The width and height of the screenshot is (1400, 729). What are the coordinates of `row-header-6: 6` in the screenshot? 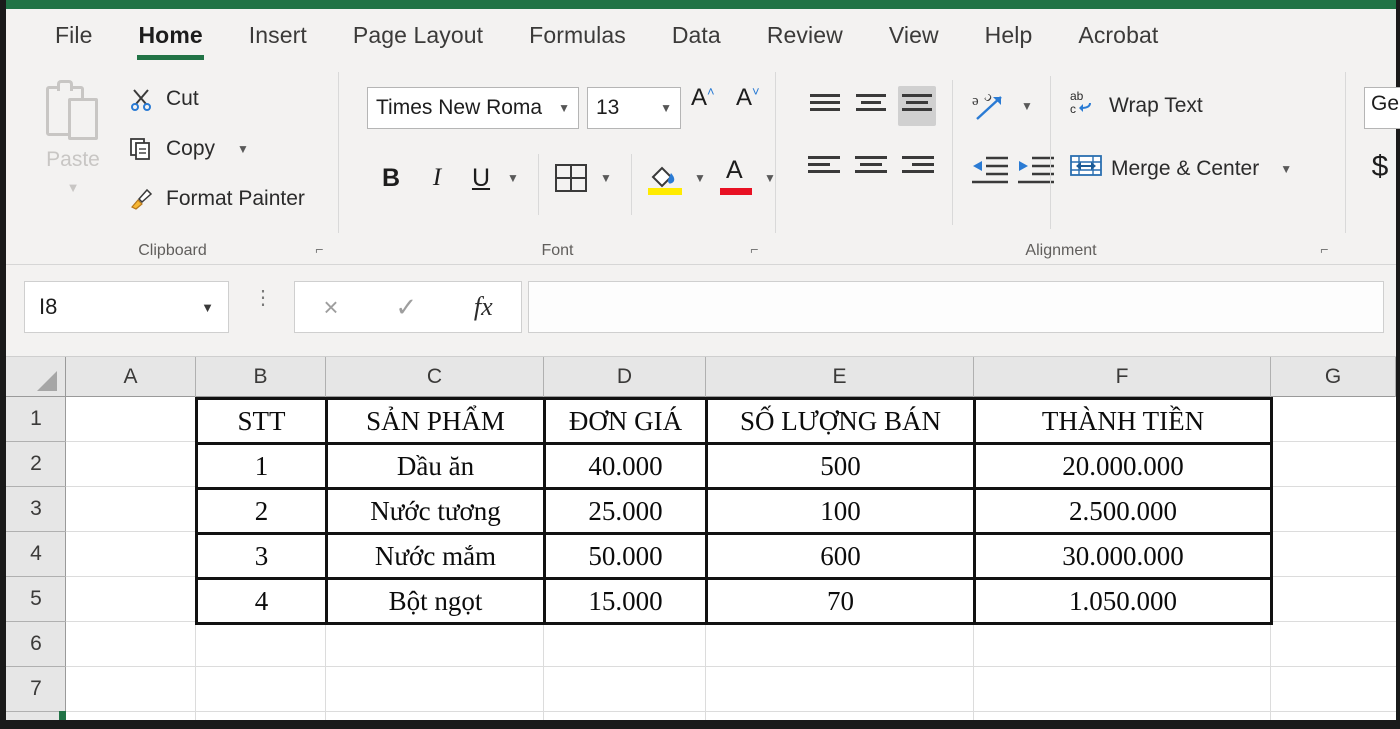 It's located at (36, 644).